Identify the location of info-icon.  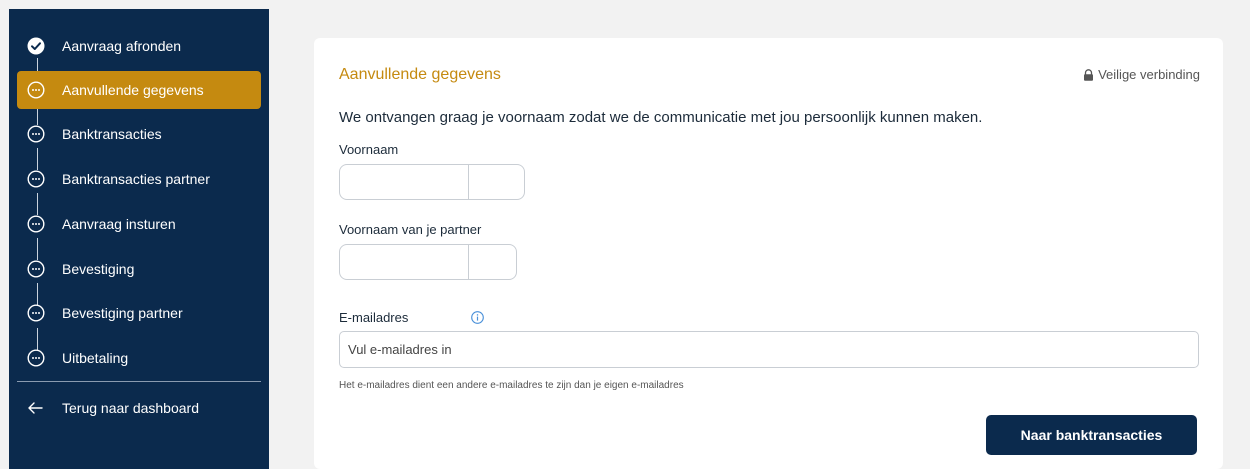
(477, 317).